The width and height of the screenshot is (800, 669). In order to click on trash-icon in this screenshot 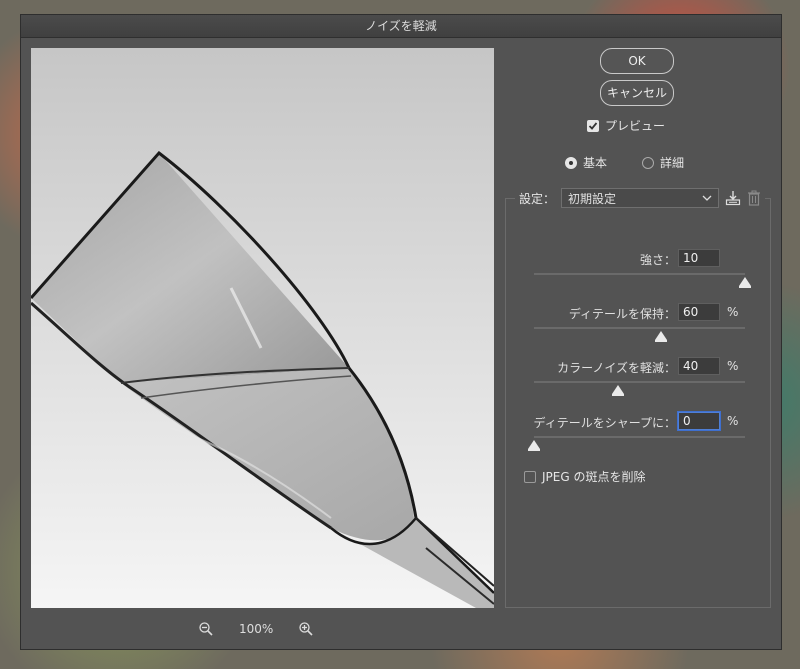, I will do `click(754, 198)`.